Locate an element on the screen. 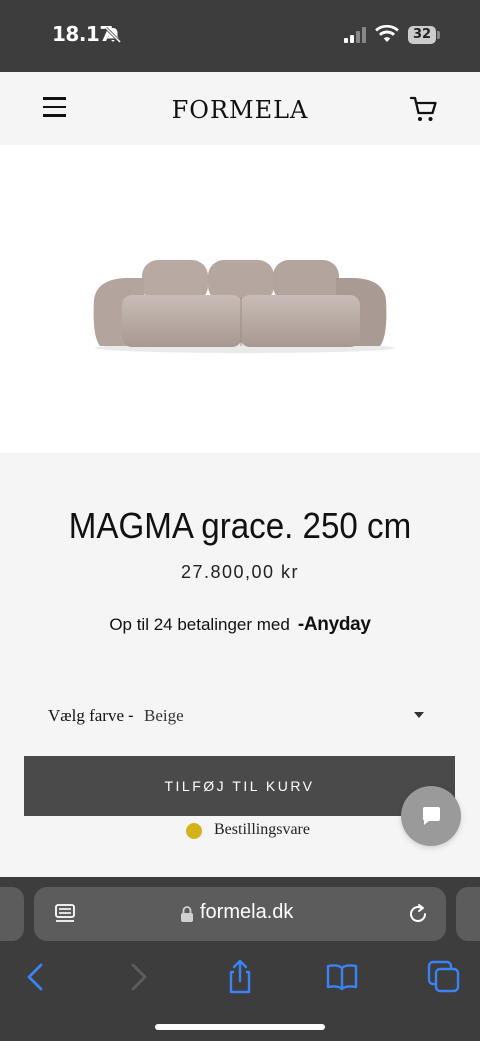 The height and width of the screenshot is (1041, 480). chat-bubble-icon is located at coordinates (431, 816).